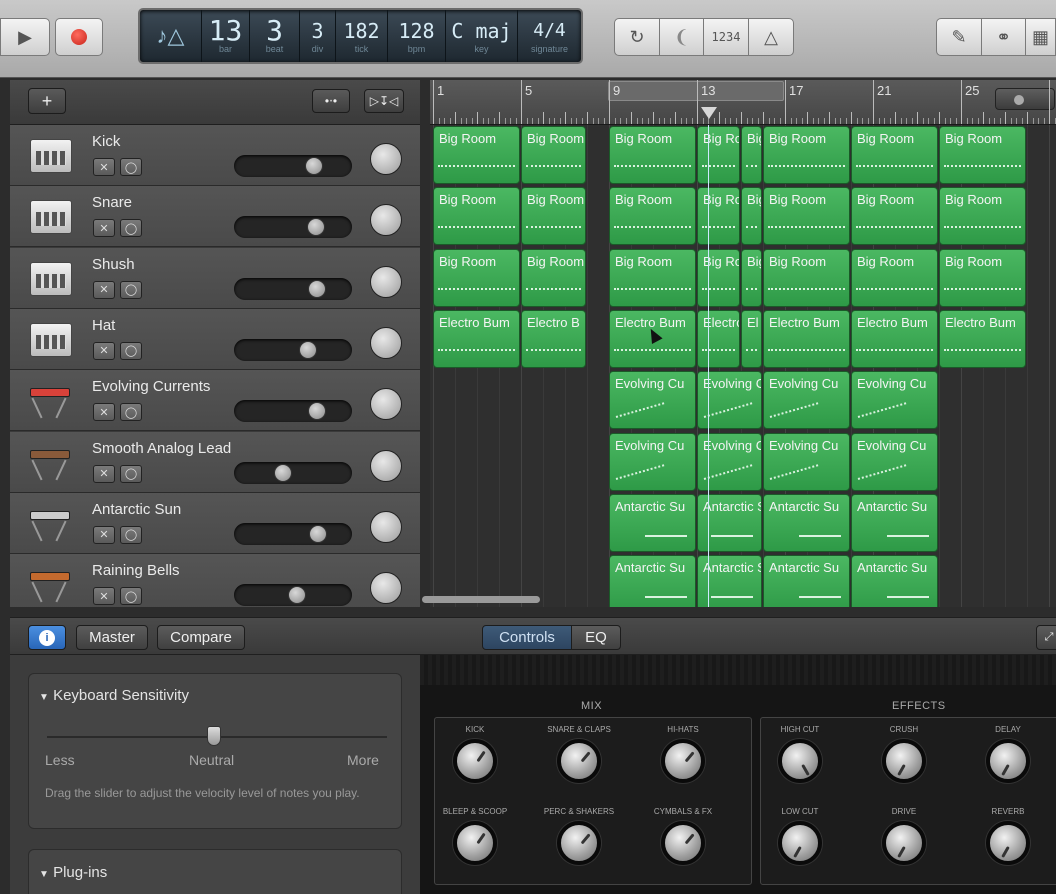 This screenshot has width=1056, height=894. Describe the element at coordinates (112, 637) in the screenshot. I see `master-button: Master` at that location.